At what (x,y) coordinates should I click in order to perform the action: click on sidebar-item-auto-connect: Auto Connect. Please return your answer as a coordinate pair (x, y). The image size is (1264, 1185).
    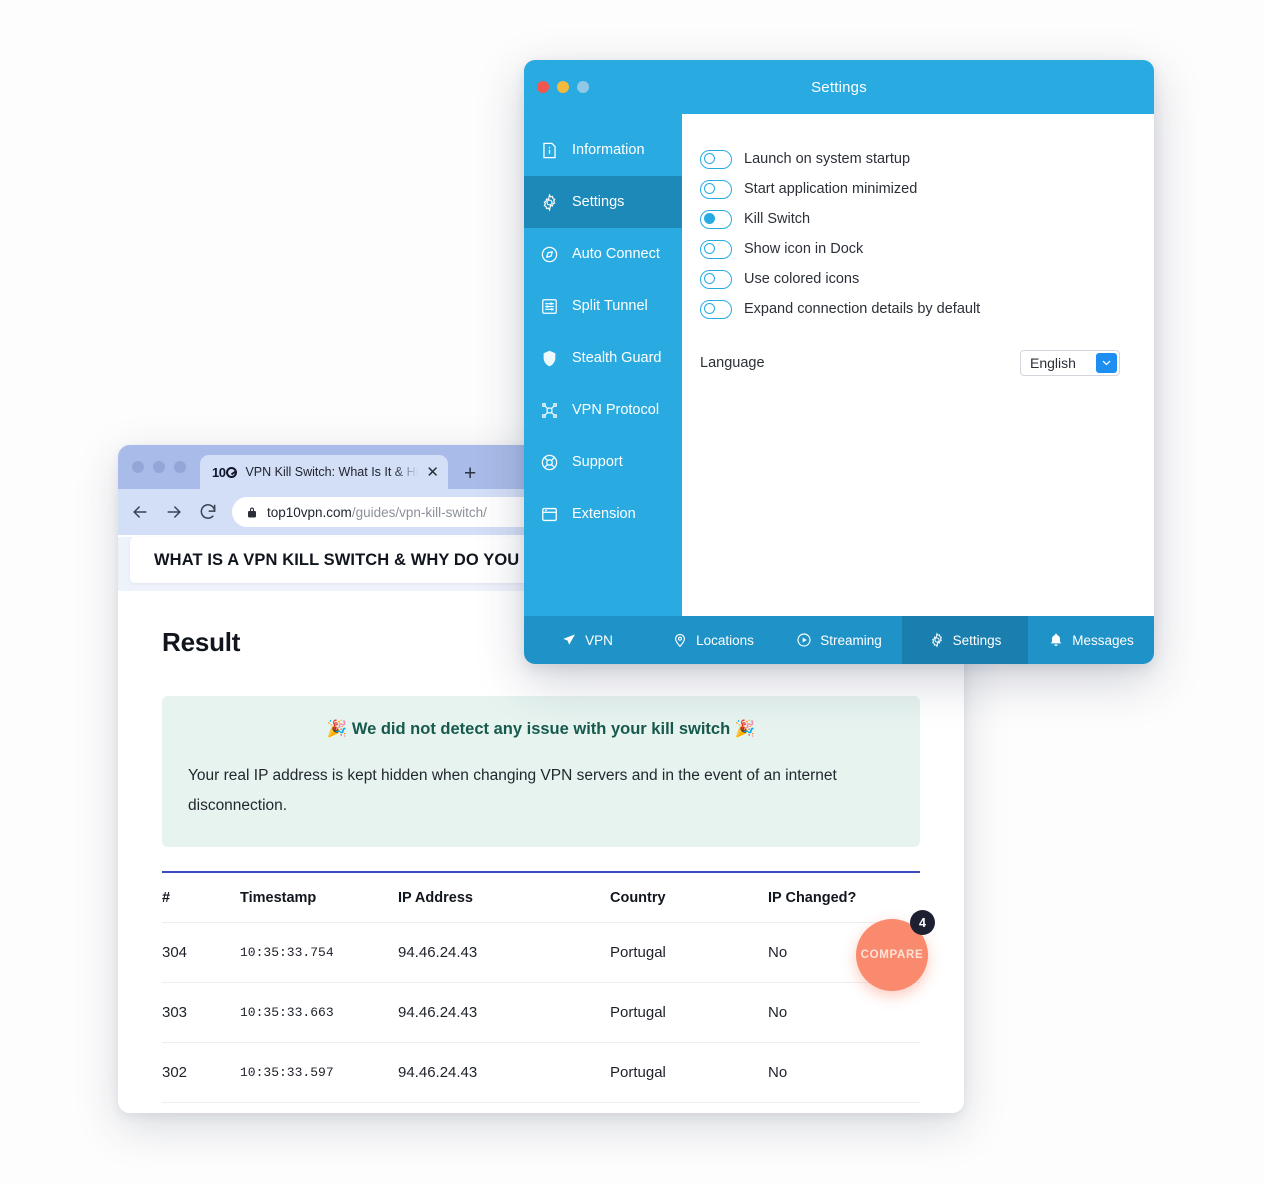
    Looking at the image, I should click on (603, 254).